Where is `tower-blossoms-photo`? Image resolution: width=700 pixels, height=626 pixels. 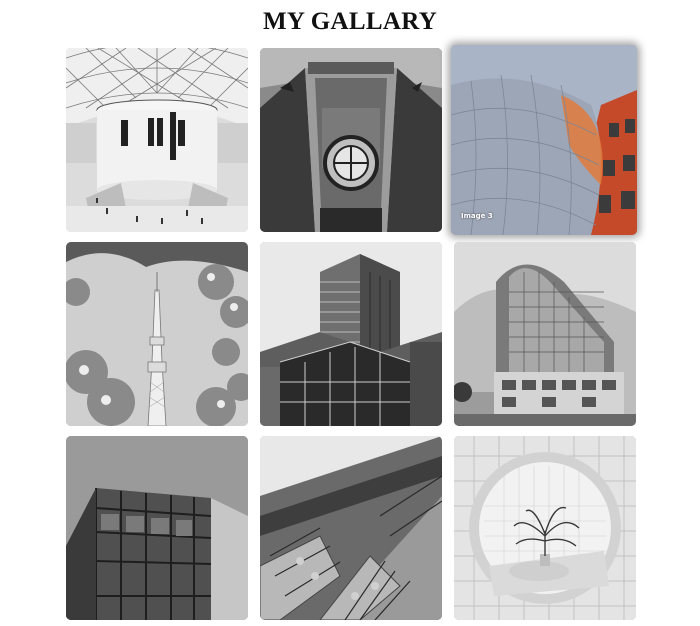
tower-blossoms-photo is located at coordinates (157, 334).